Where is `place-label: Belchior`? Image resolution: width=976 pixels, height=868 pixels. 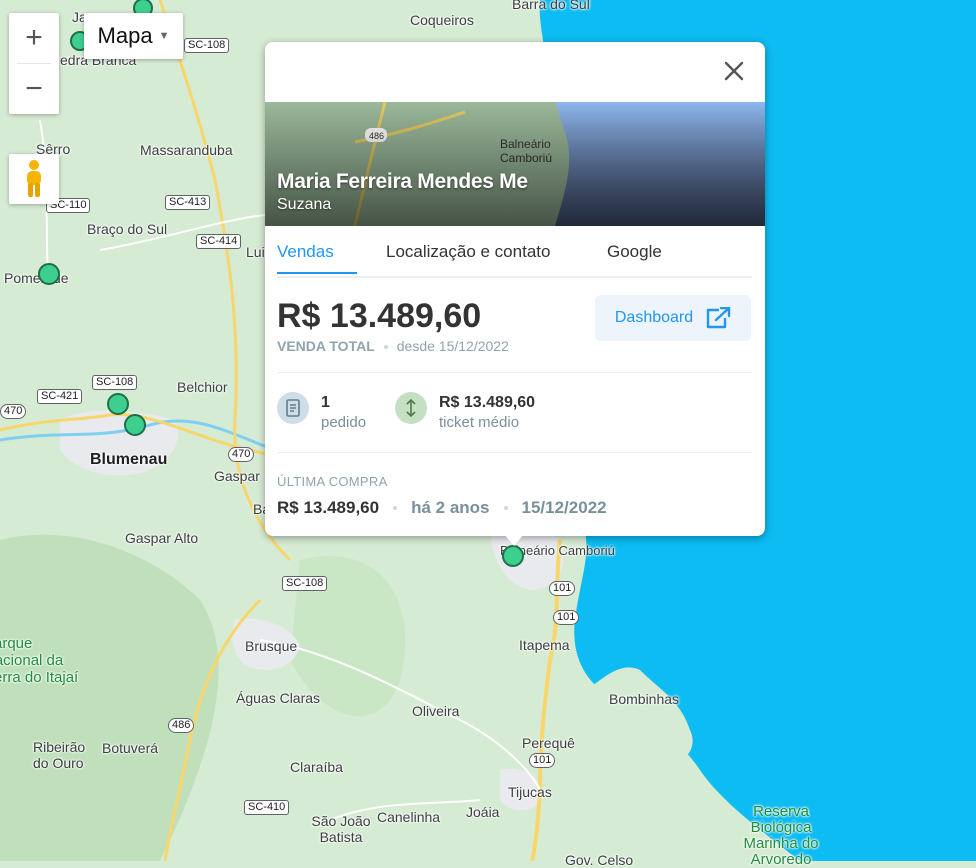 place-label: Belchior is located at coordinates (202, 387).